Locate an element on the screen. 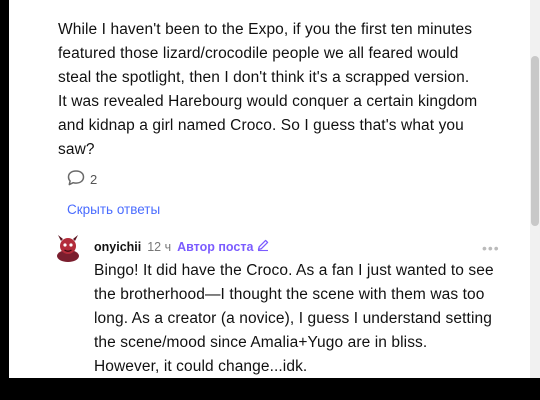 This screenshot has height=400, width=540. reply-count-value: 2 is located at coordinates (94, 179).